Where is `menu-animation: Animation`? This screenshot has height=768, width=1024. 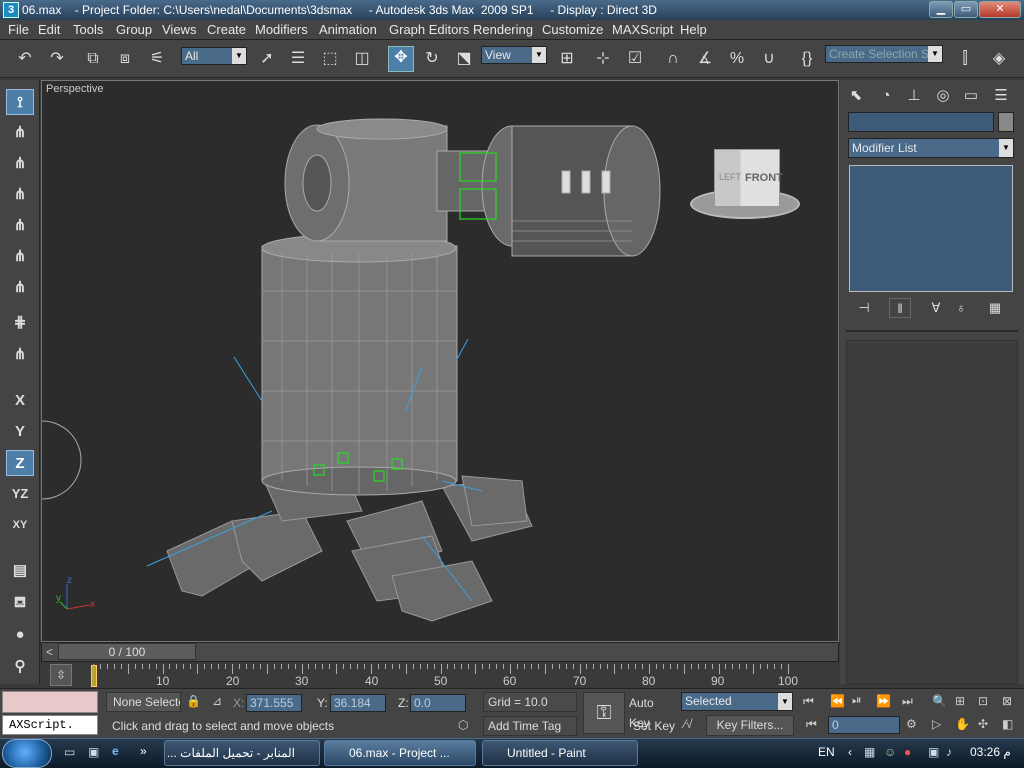 menu-animation: Animation is located at coordinates (348, 29).